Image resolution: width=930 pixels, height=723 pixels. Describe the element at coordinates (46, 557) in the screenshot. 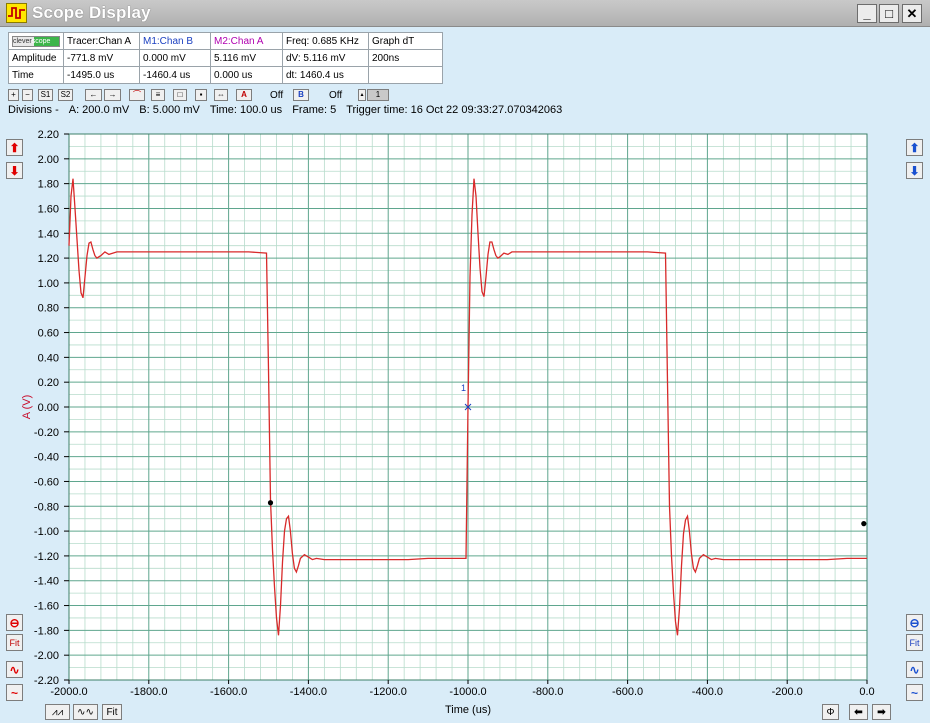

I see `y-tick-label: -1.20` at that location.